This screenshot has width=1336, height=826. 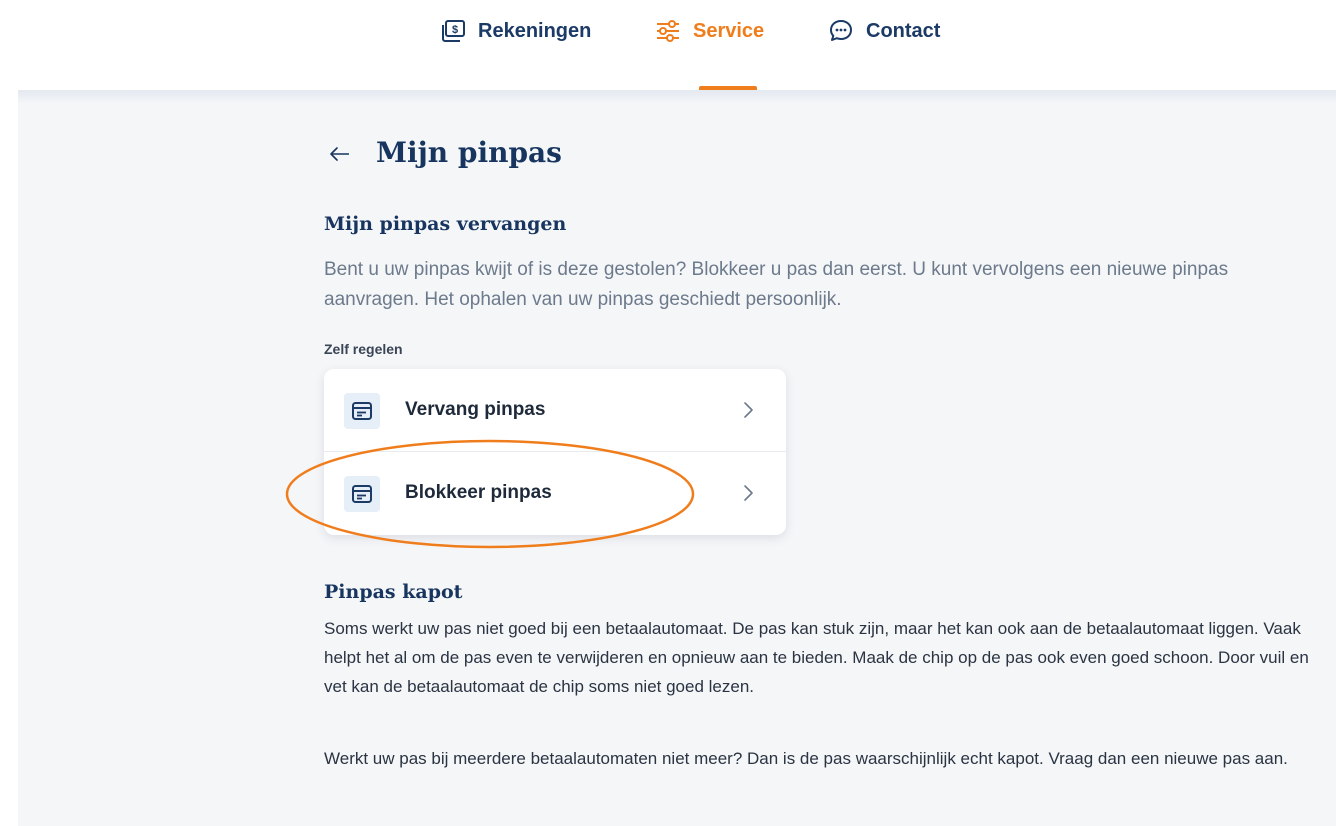 What do you see at coordinates (668, 31) in the screenshot?
I see `sliders-icon` at bounding box center [668, 31].